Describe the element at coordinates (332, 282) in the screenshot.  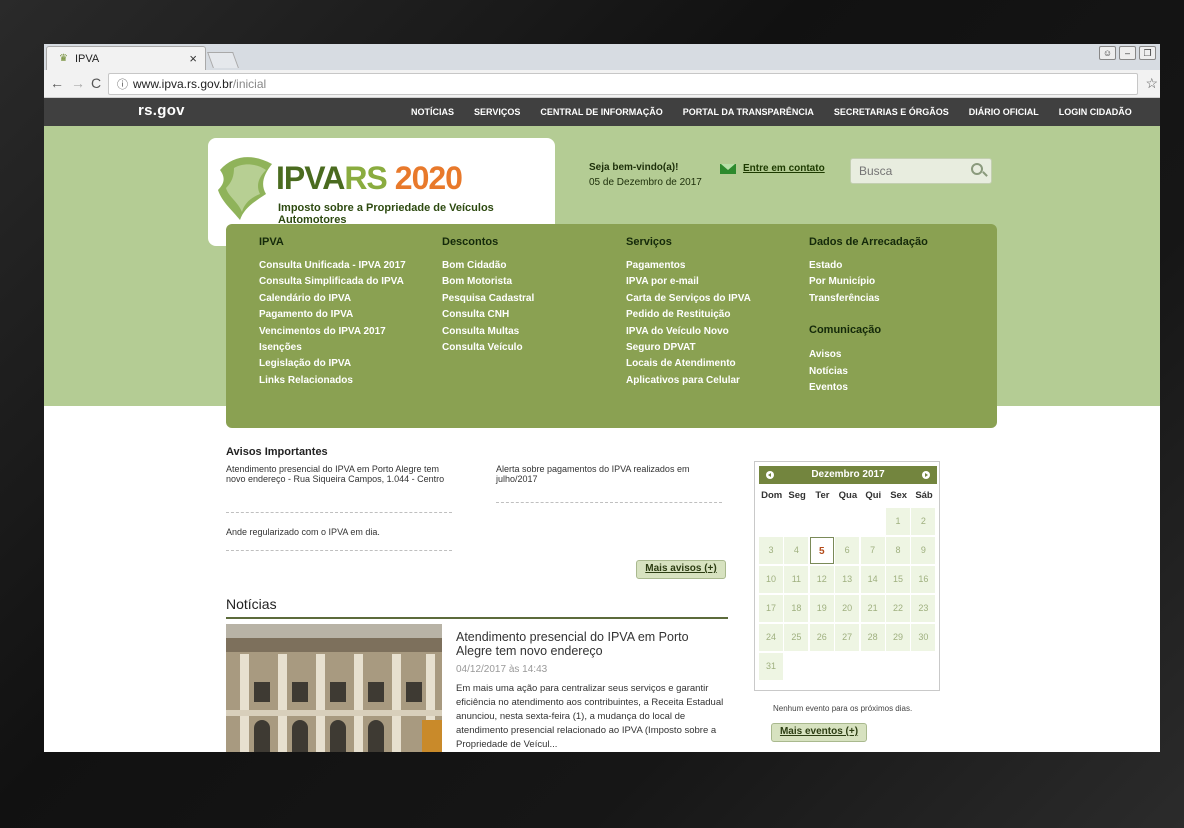
I see `menu-item: Consulta Simplificada do IPVA` at that location.